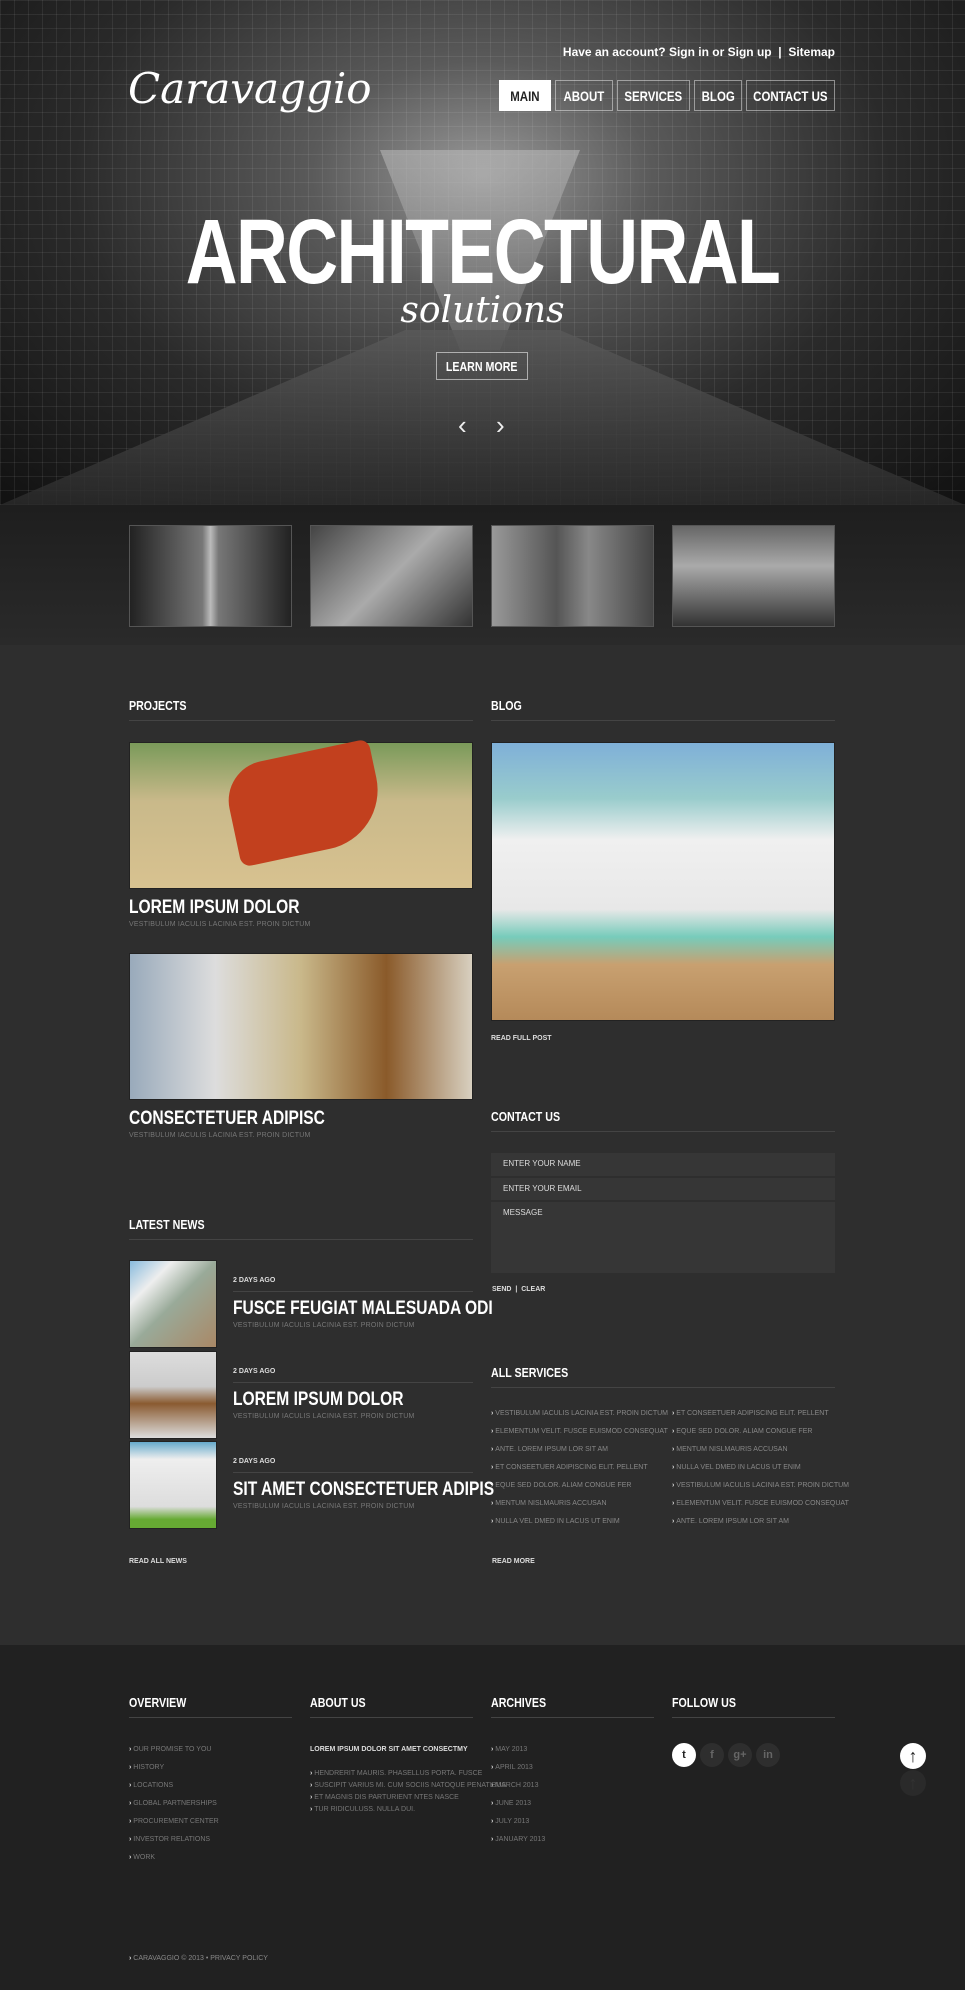 This screenshot has height=1990, width=965. Describe the element at coordinates (518, 1839) in the screenshot. I see `archive-link: JANUARY 2013` at that location.